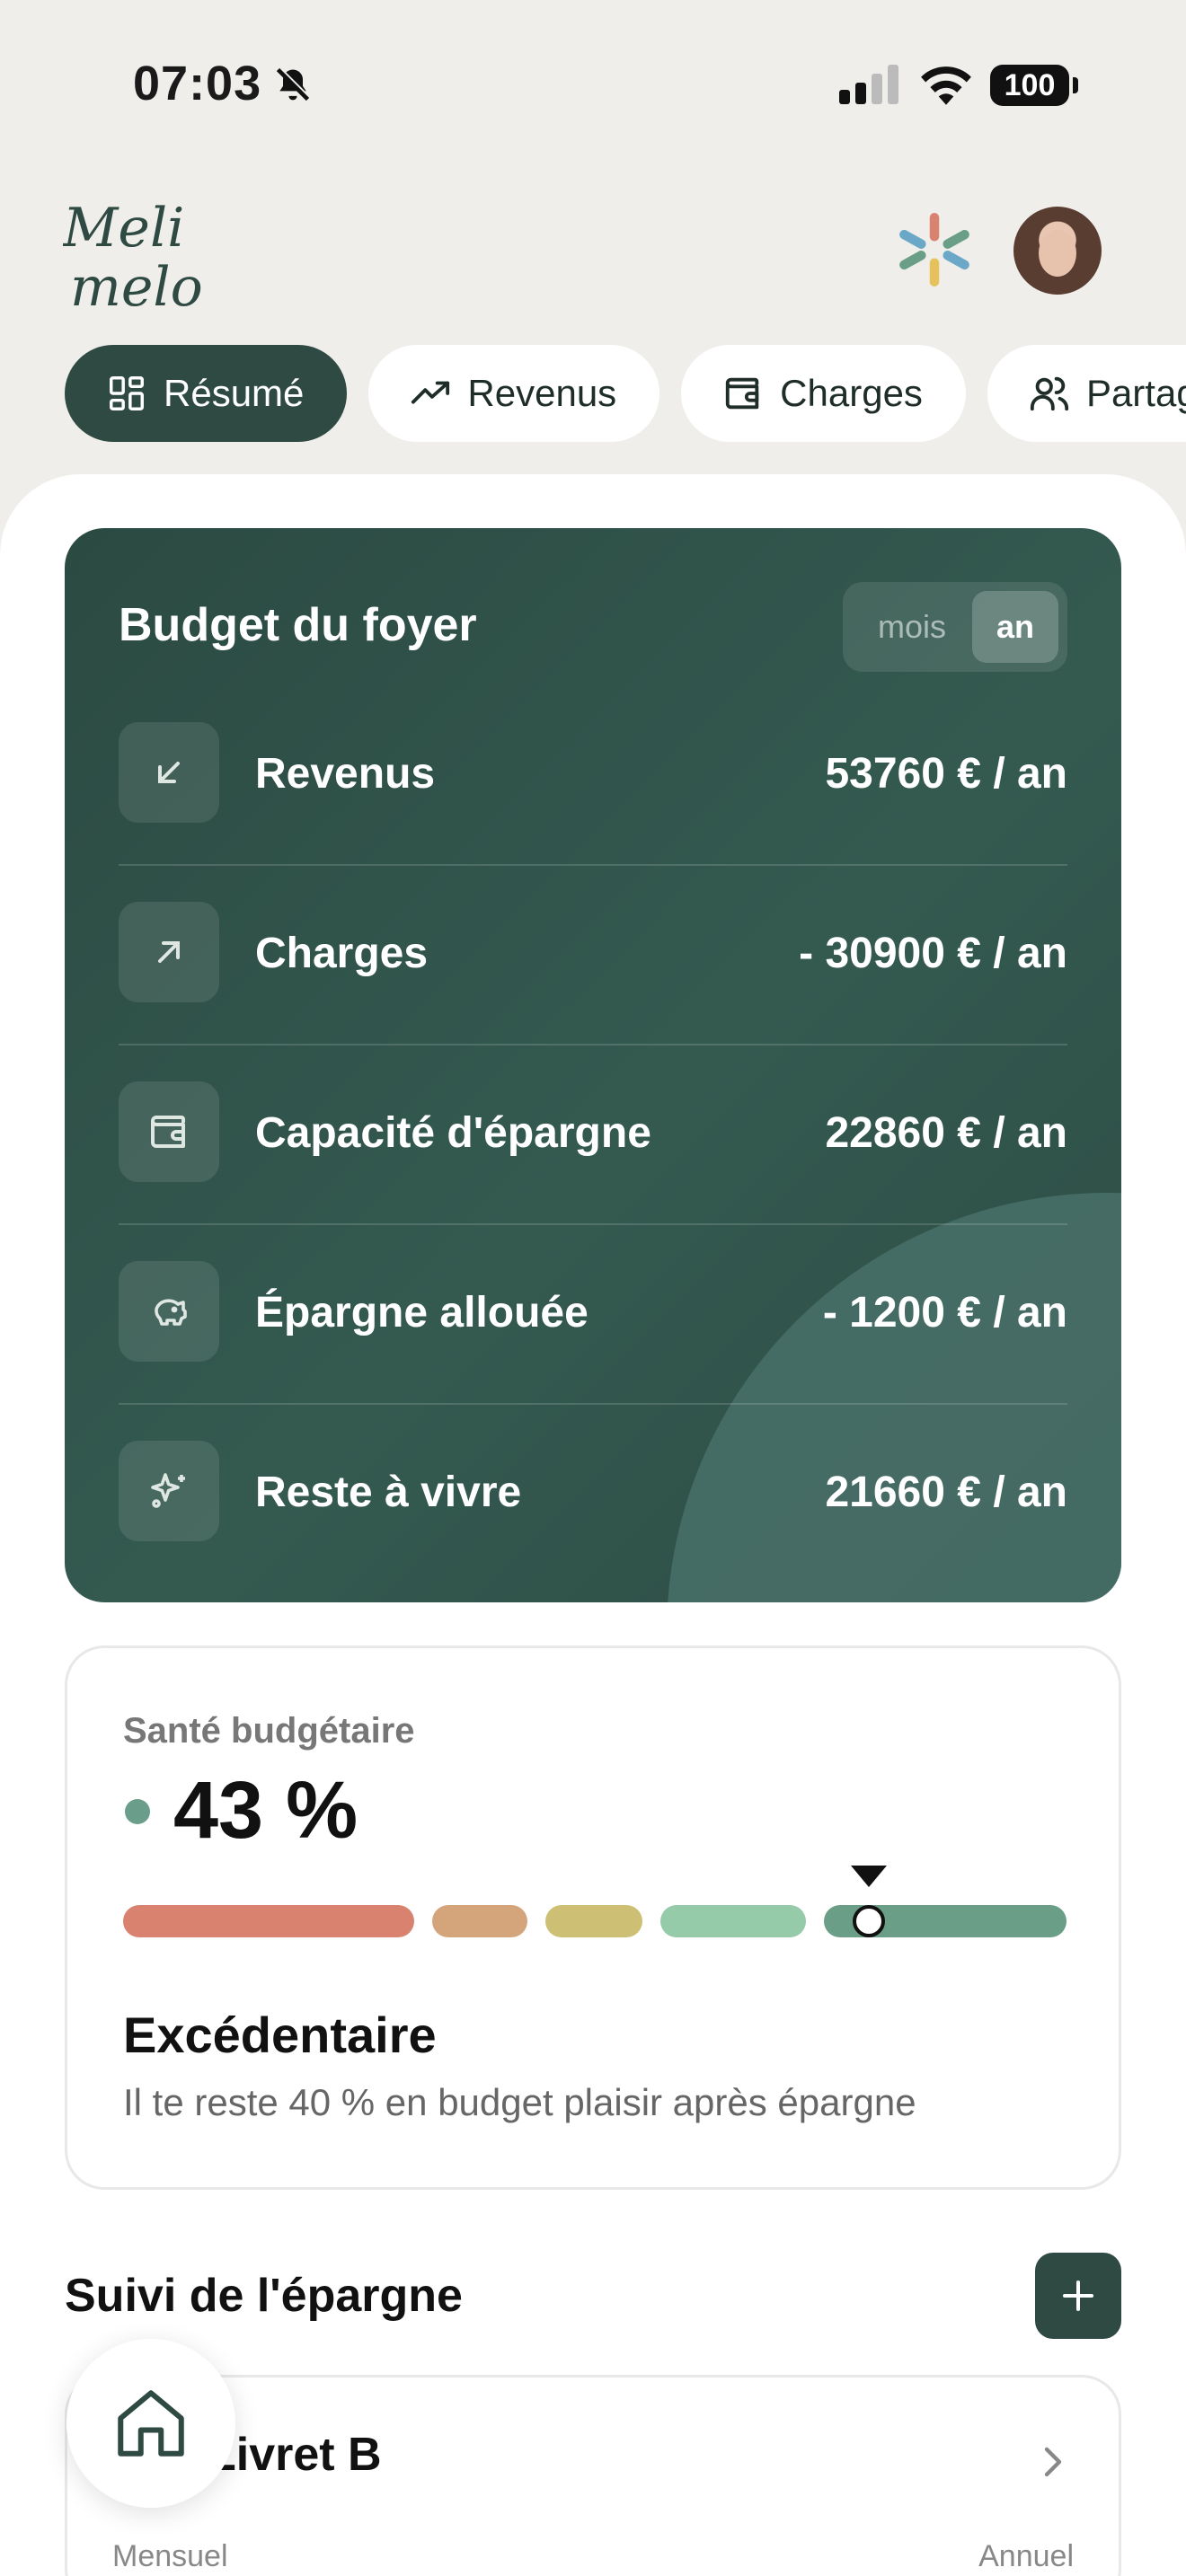 This screenshot has width=1186, height=2576. I want to click on budget-row-charges: Charges - 30900 € / an, so click(593, 955).